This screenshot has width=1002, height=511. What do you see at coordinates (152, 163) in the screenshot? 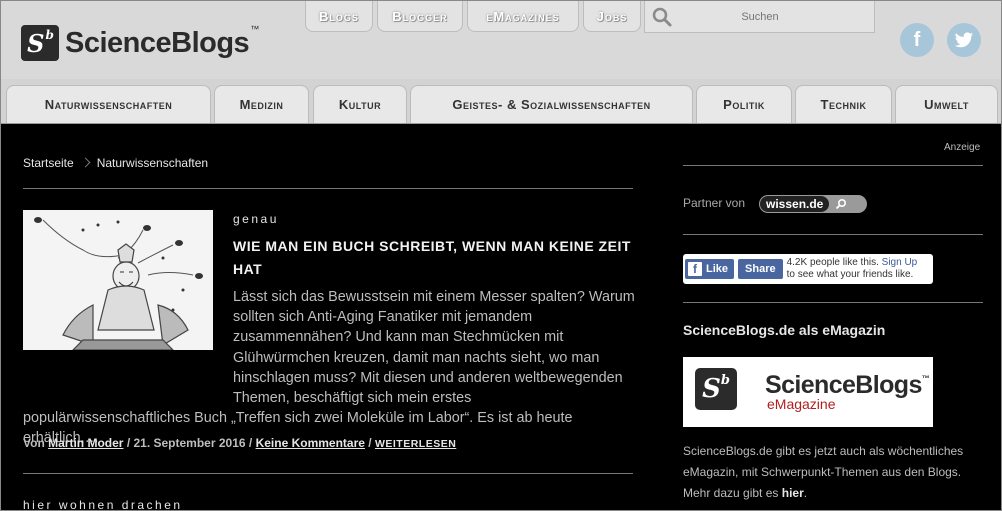
I see `breadcrumb-current: Naturwissenschaften` at bounding box center [152, 163].